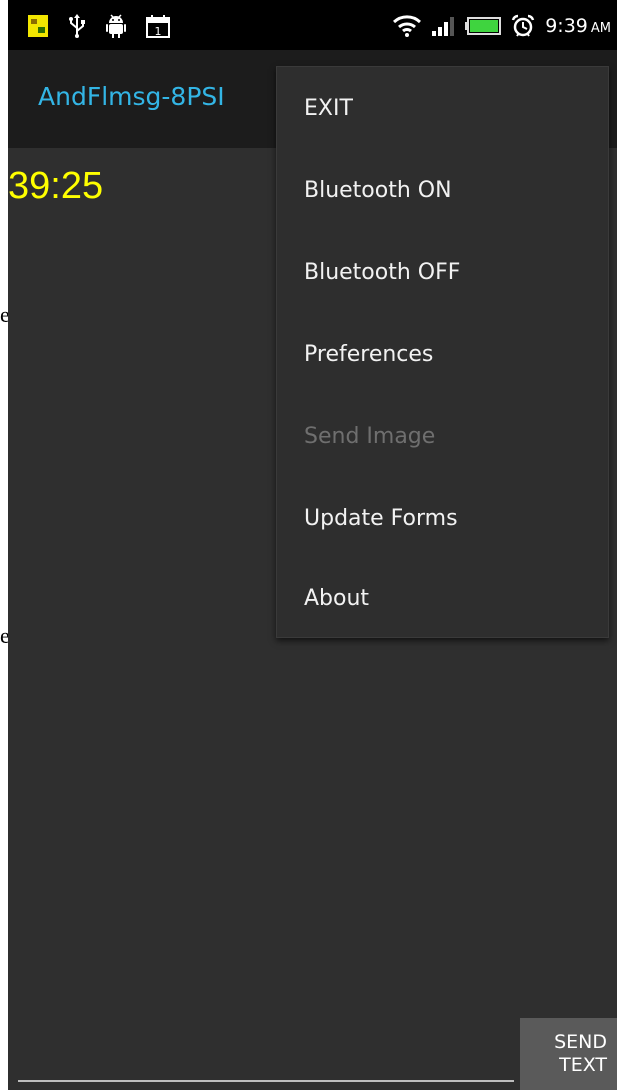  What do you see at coordinates (131, 96) in the screenshot?
I see `app-title: AndFlmsg-8PSI` at bounding box center [131, 96].